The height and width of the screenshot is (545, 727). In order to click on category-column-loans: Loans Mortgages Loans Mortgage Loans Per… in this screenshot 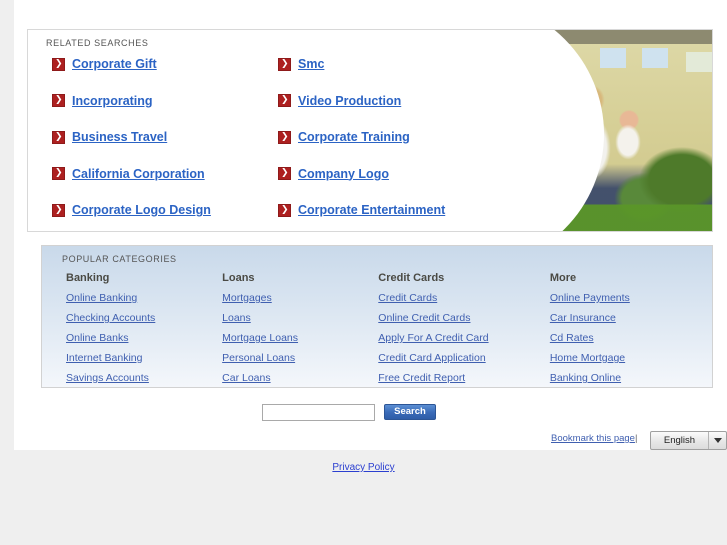, I will do `click(298, 327)`.